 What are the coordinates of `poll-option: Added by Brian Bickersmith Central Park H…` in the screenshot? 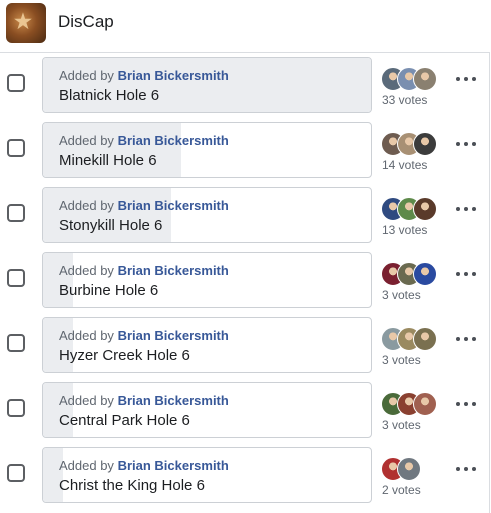 It's located at (207, 410).